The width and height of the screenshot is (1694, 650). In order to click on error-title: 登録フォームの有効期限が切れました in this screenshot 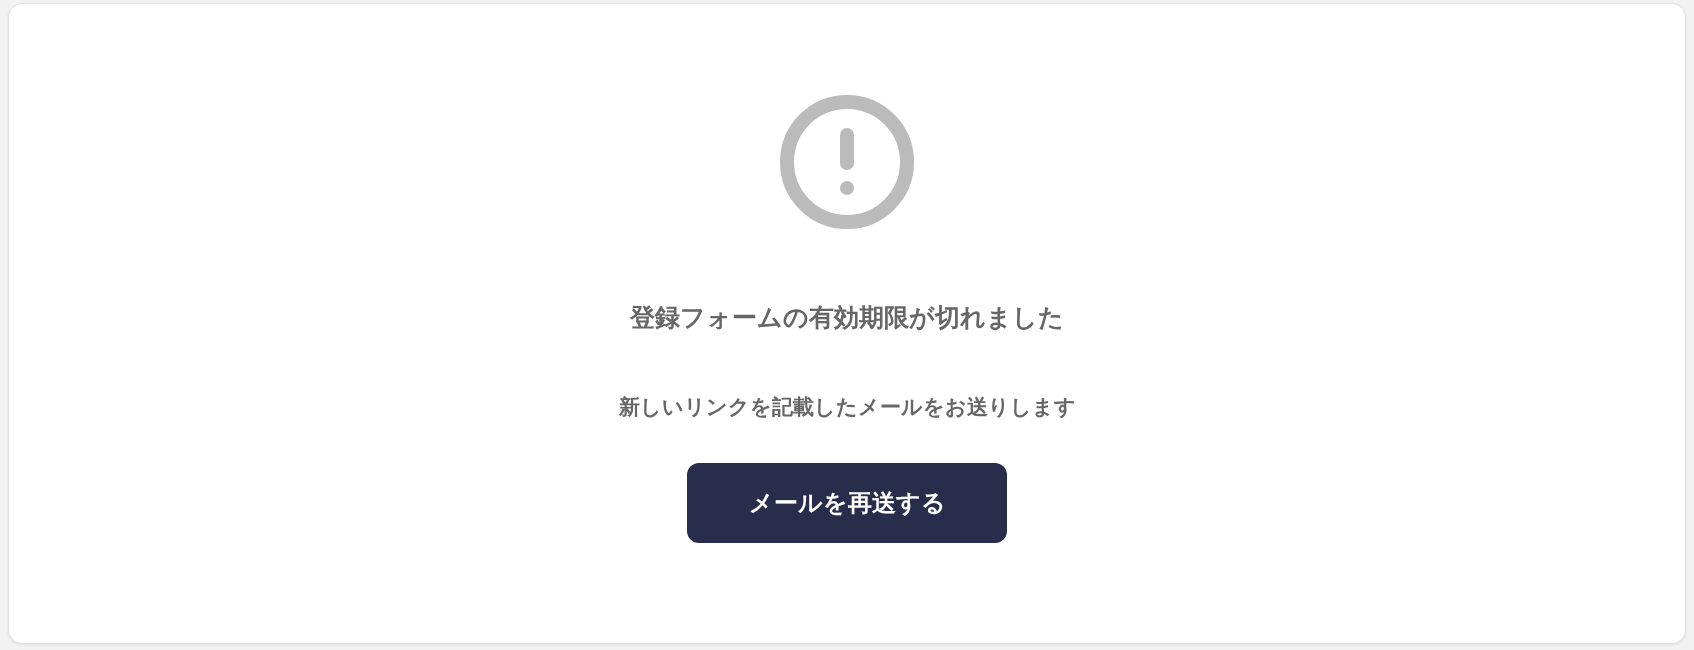, I will do `click(847, 318)`.